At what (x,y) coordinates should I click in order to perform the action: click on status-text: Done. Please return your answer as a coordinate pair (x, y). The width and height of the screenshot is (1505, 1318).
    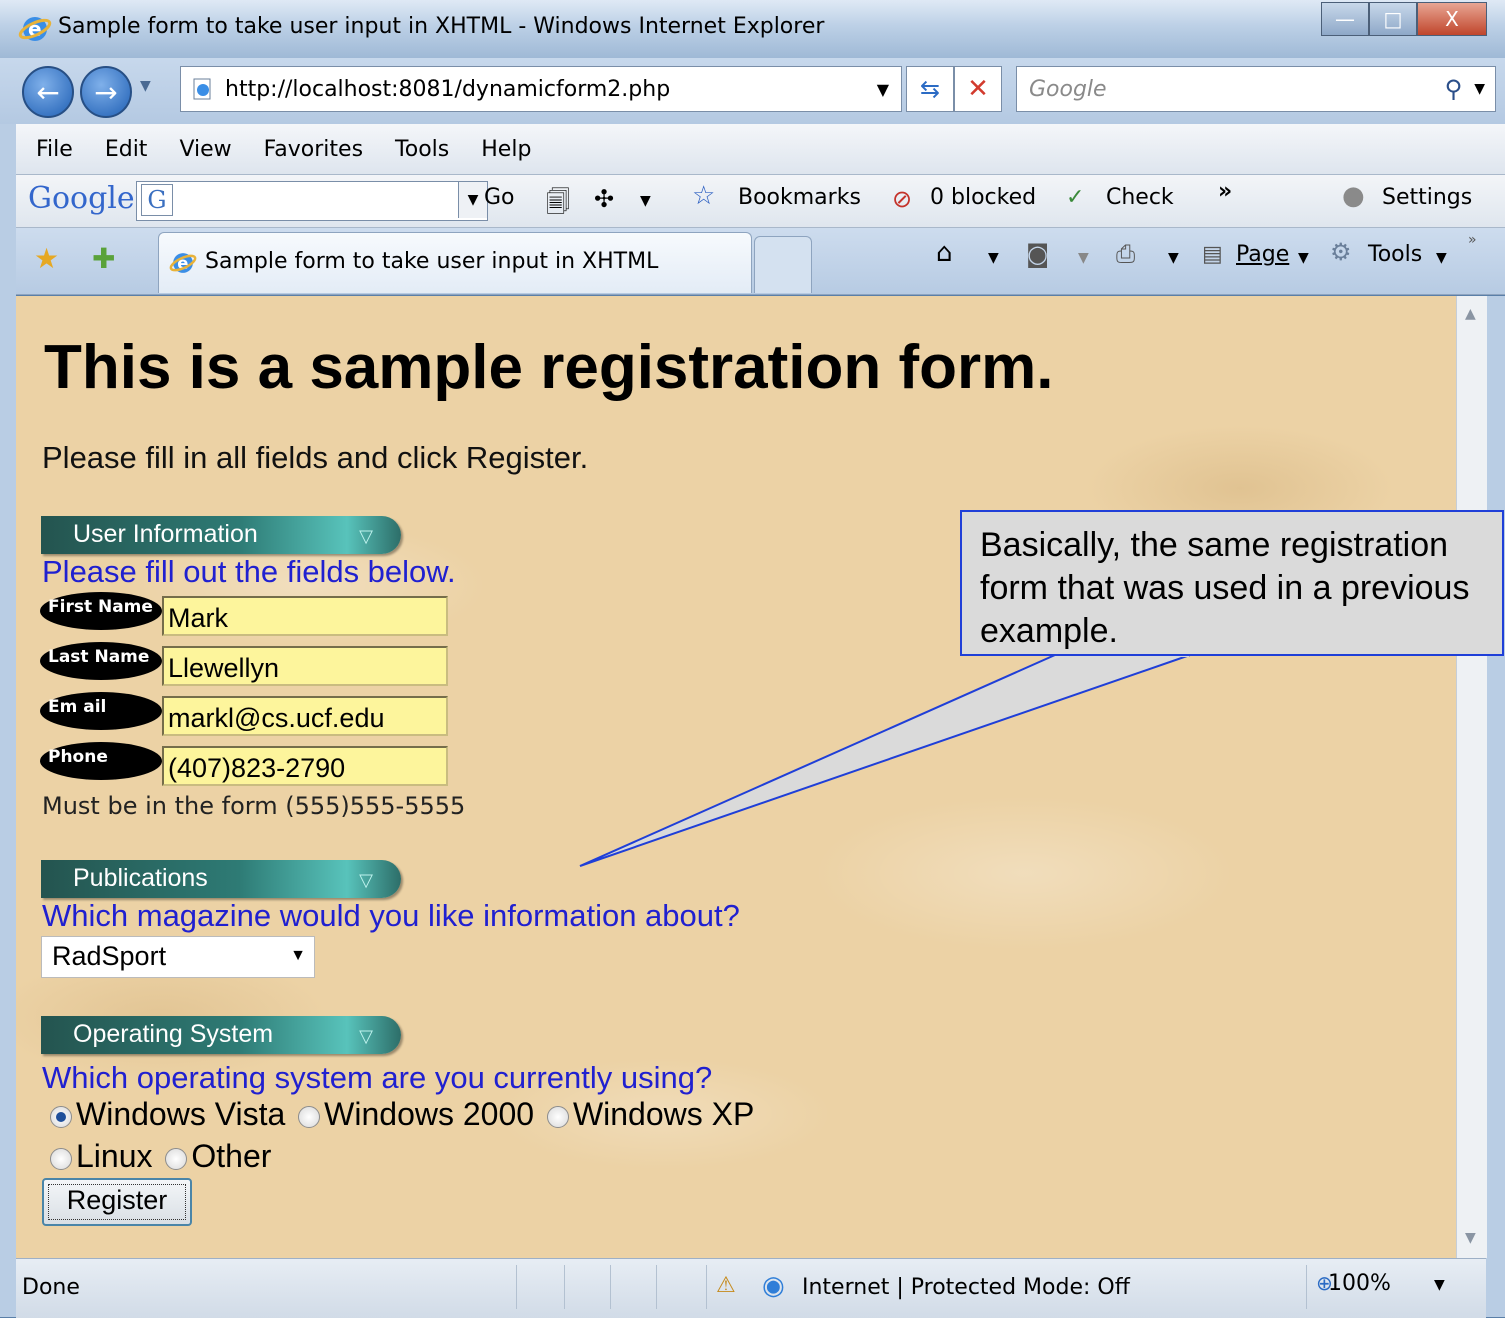
    Looking at the image, I should click on (51, 1287).